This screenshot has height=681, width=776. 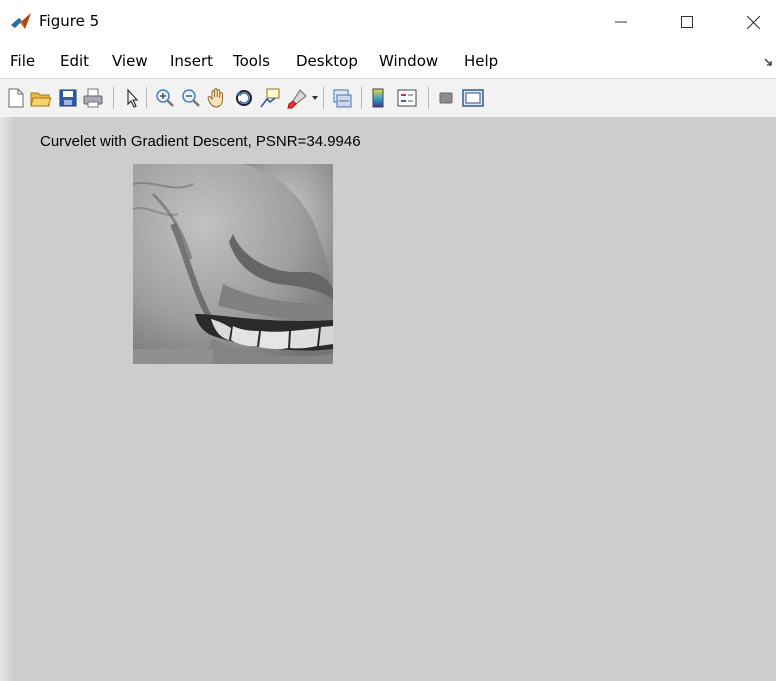 I want to click on legend-icon, so click(x=407, y=98).